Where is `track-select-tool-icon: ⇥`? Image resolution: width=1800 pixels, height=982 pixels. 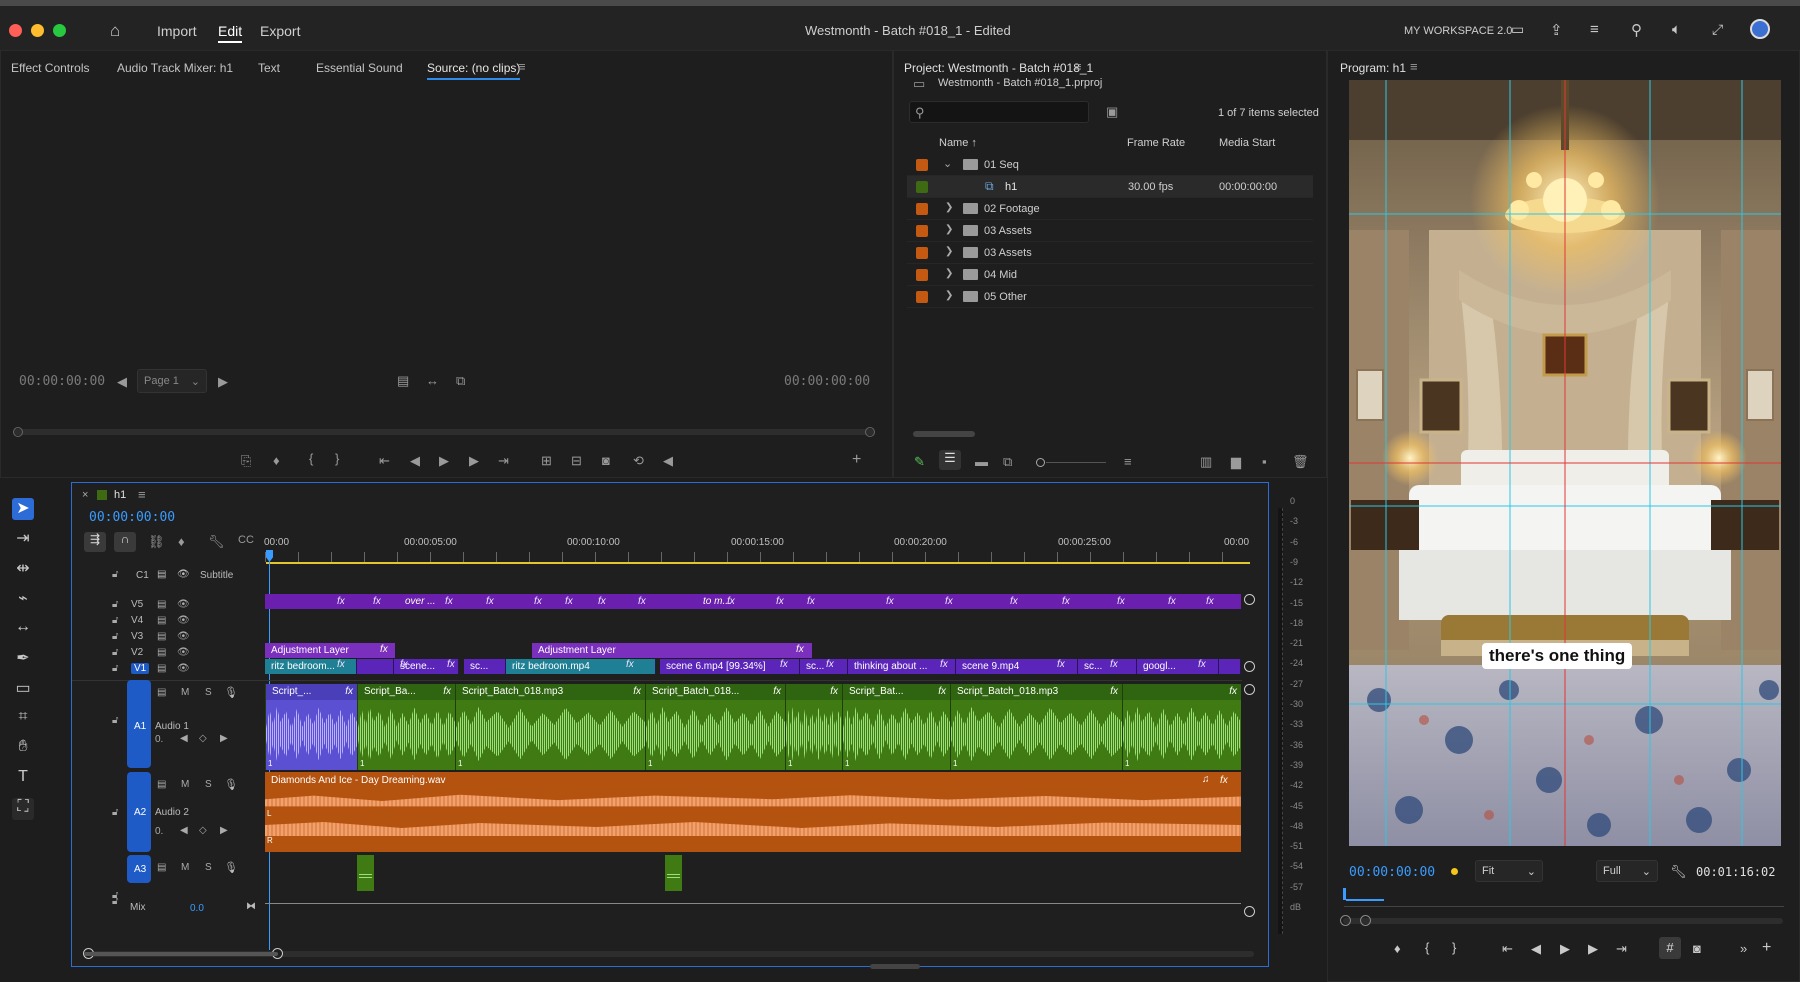 track-select-tool-icon: ⇥ is located at coordinates (23, 539).